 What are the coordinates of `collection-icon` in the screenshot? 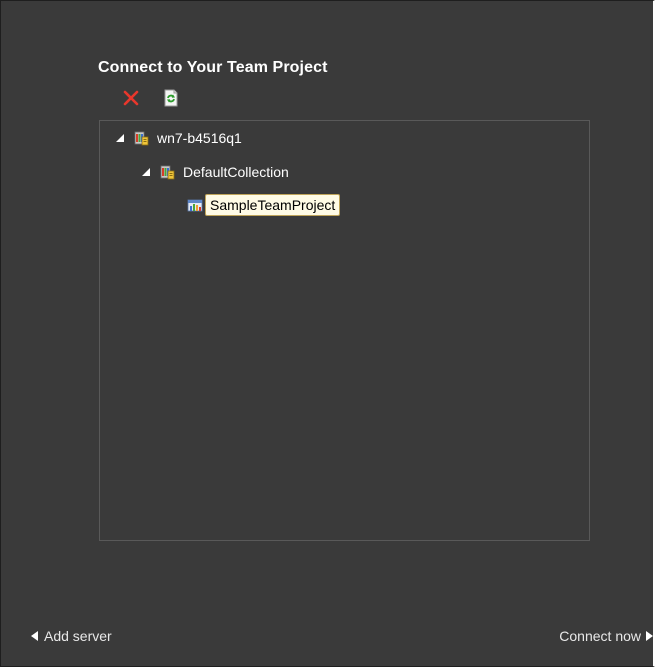 It's located at (167, 172).